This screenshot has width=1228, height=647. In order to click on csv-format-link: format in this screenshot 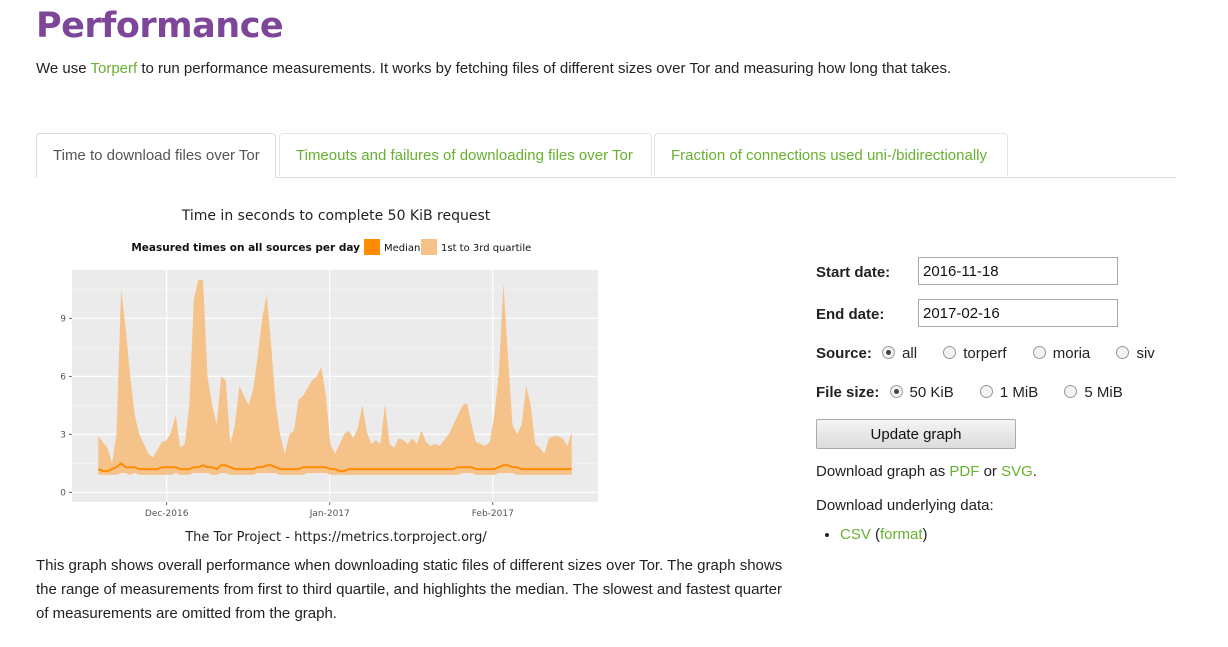, I will do `click(901, 534)`.